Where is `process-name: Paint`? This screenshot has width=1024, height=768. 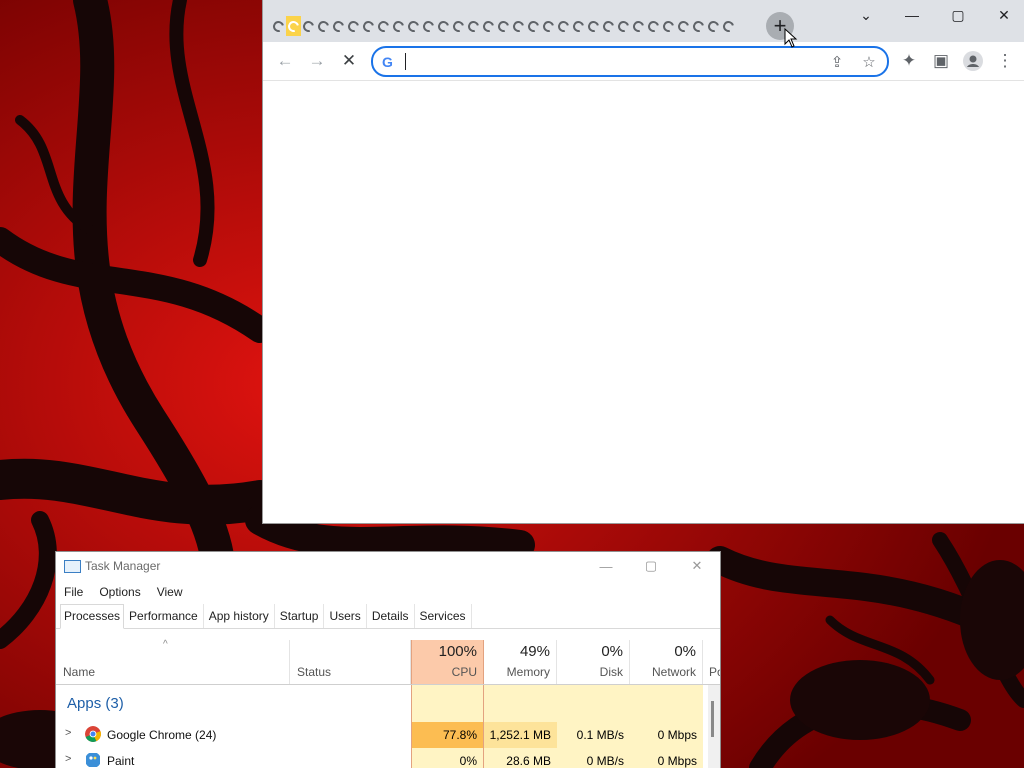
process-name: Paint is located at coordinates (121, 761).